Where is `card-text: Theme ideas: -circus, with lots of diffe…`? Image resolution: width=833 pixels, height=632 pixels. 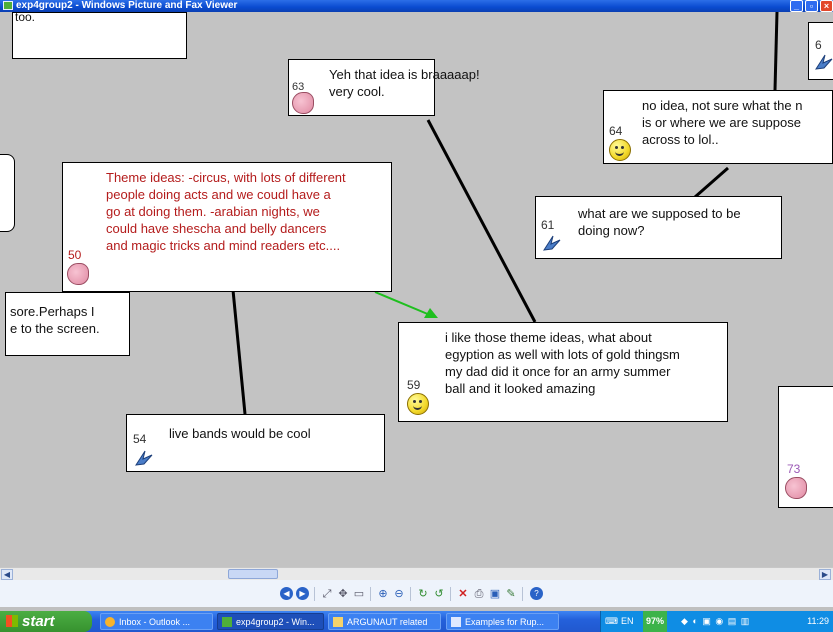 card-text: Theme ideas: -circus, with lots of diffe… is located at coordinates (226, 211).